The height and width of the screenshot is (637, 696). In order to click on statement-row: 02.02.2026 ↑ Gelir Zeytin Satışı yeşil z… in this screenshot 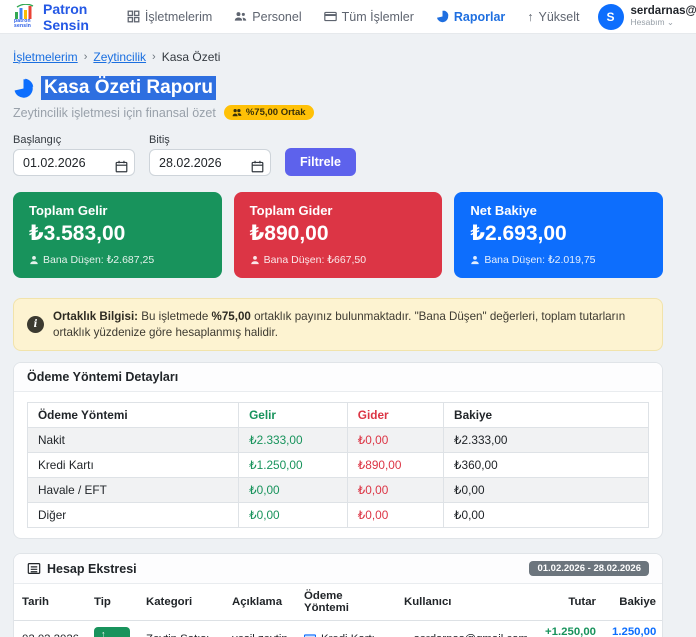, I will do `click(338, 628)`.